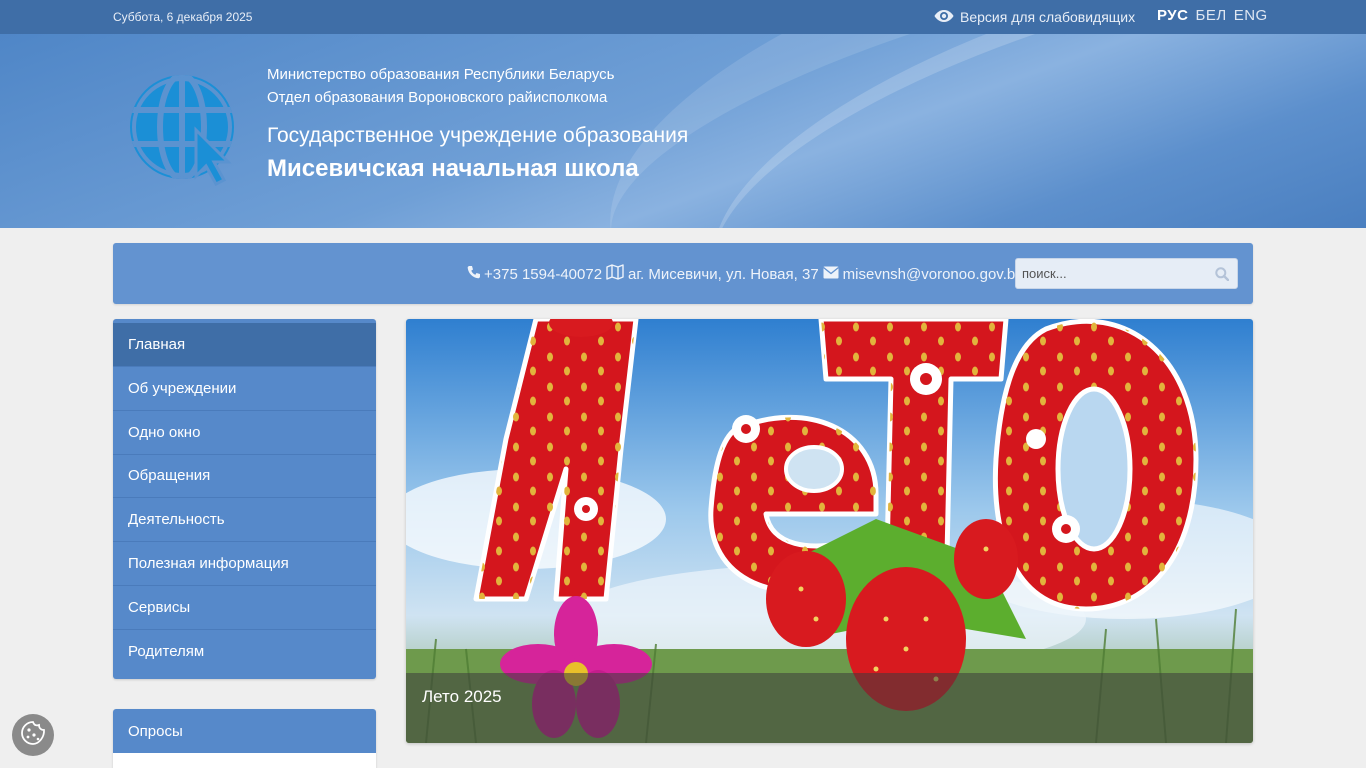  What do you see at coordinates (244, 564) in the screenshot?
I see `menu-item-useful-info: Полезная информация` at bounding box center [244, 564].